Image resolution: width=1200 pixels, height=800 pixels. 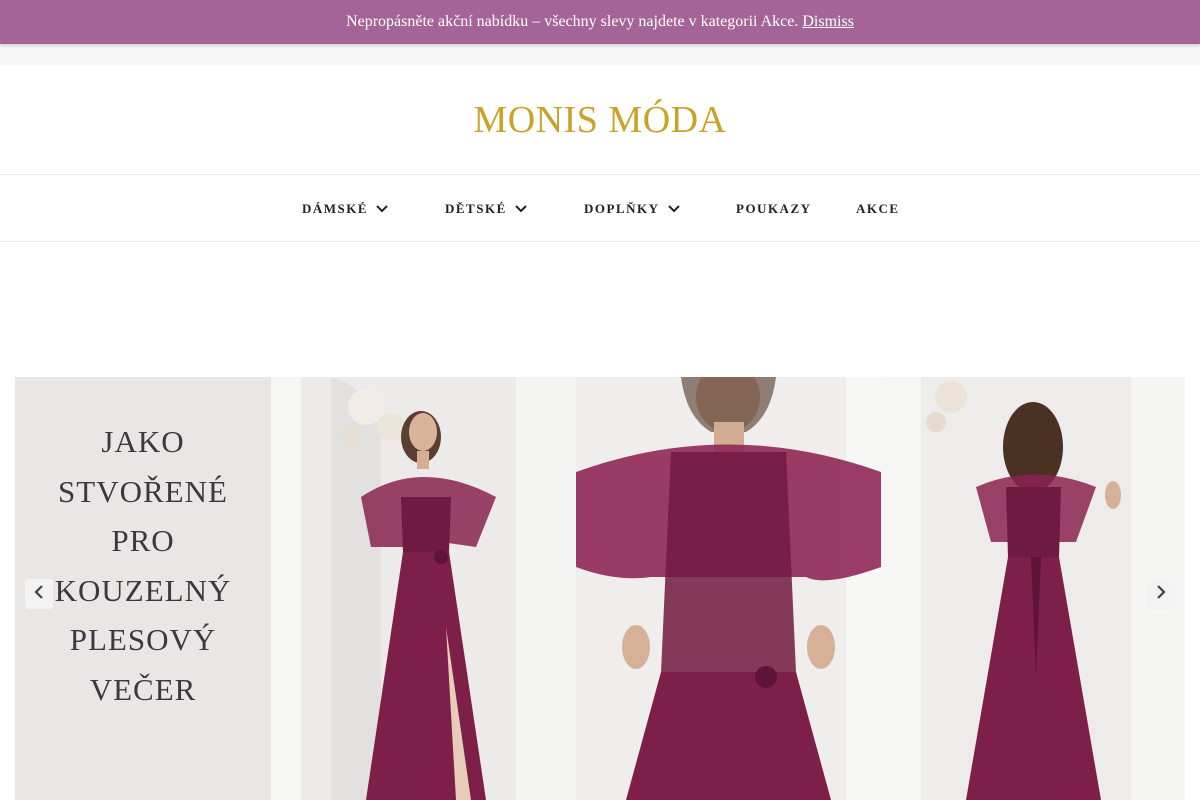 I want to click on site-logo: MONIS MÓDA, so click(x=599, y=120).